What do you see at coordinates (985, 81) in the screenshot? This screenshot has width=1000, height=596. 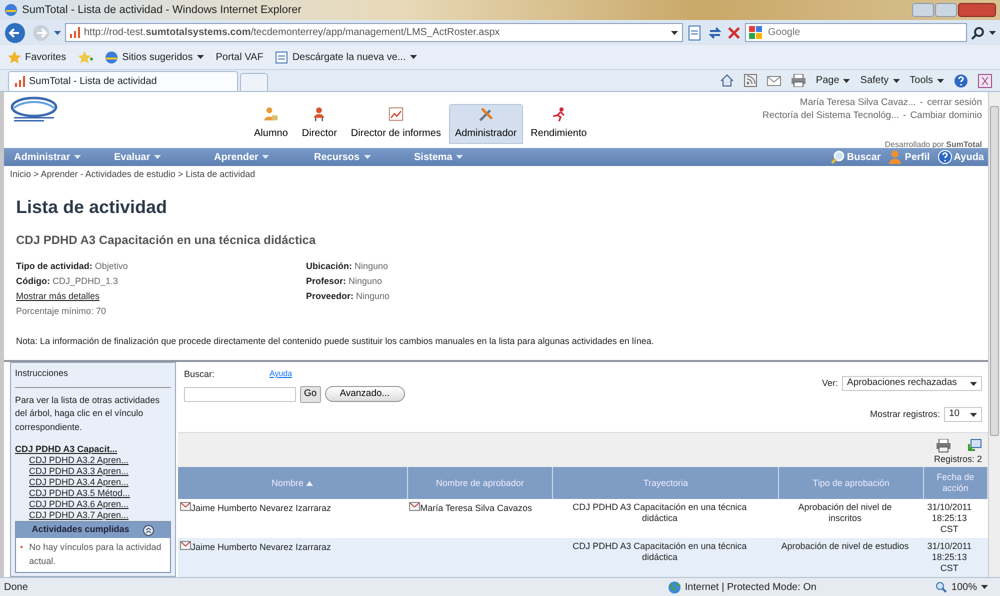 I see `research-icon` at bounding box center [985, 81].